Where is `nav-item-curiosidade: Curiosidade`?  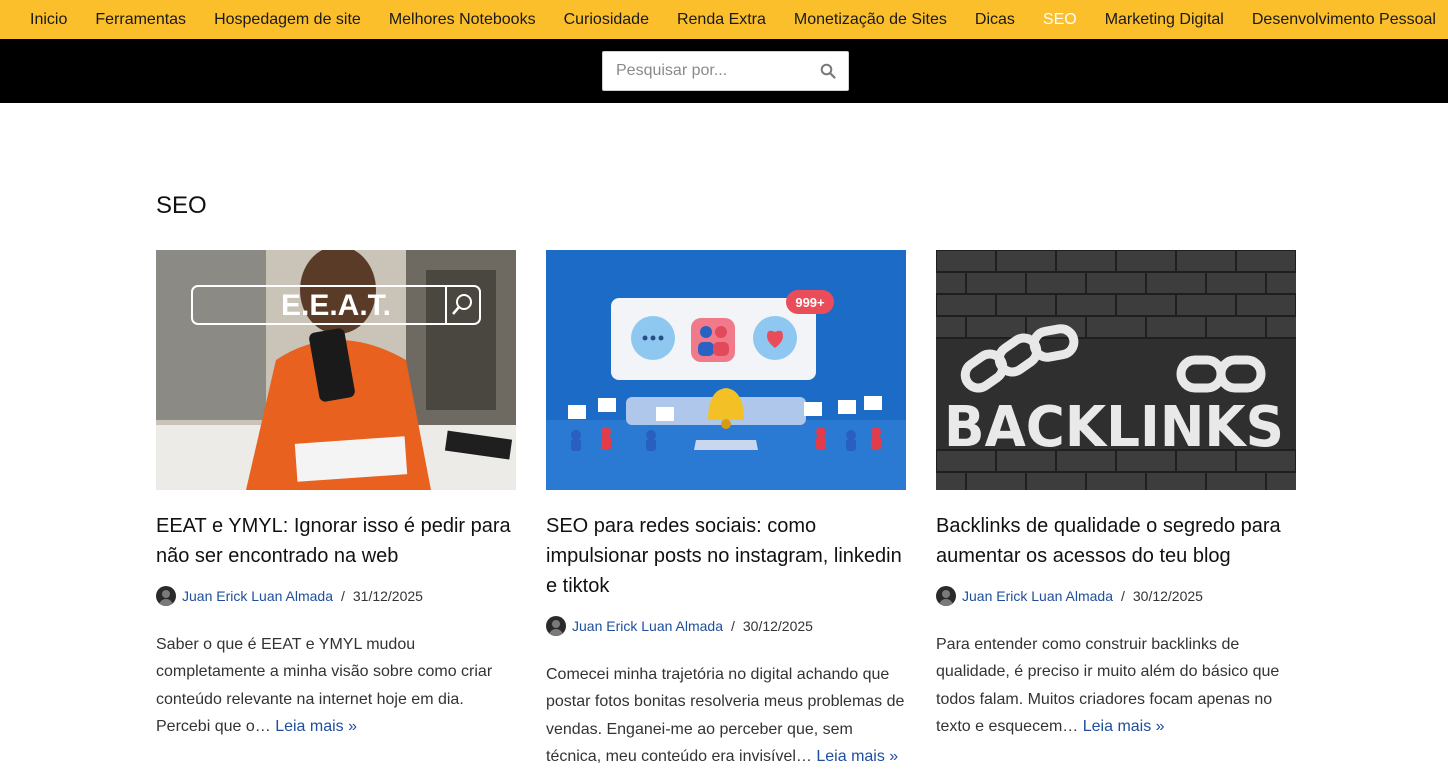
nav-item-curiosidade: Curiosidade is located at coordinates (606, 20).